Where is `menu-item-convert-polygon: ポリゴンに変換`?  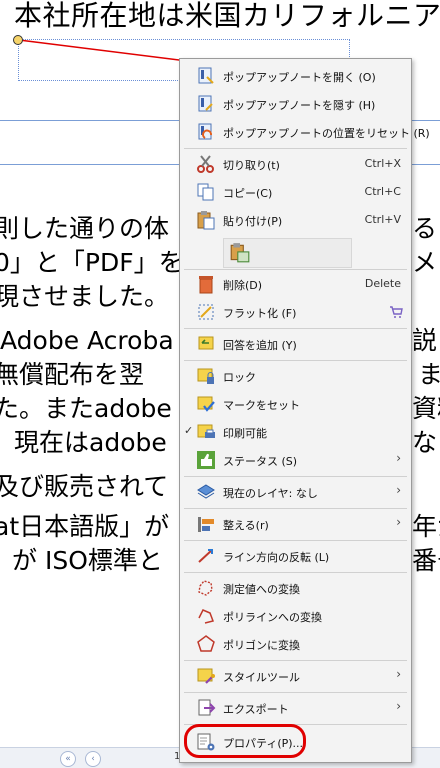
menu-item-convert-polygon: ポリゴンに変換 is located at coordinates (295, 644).